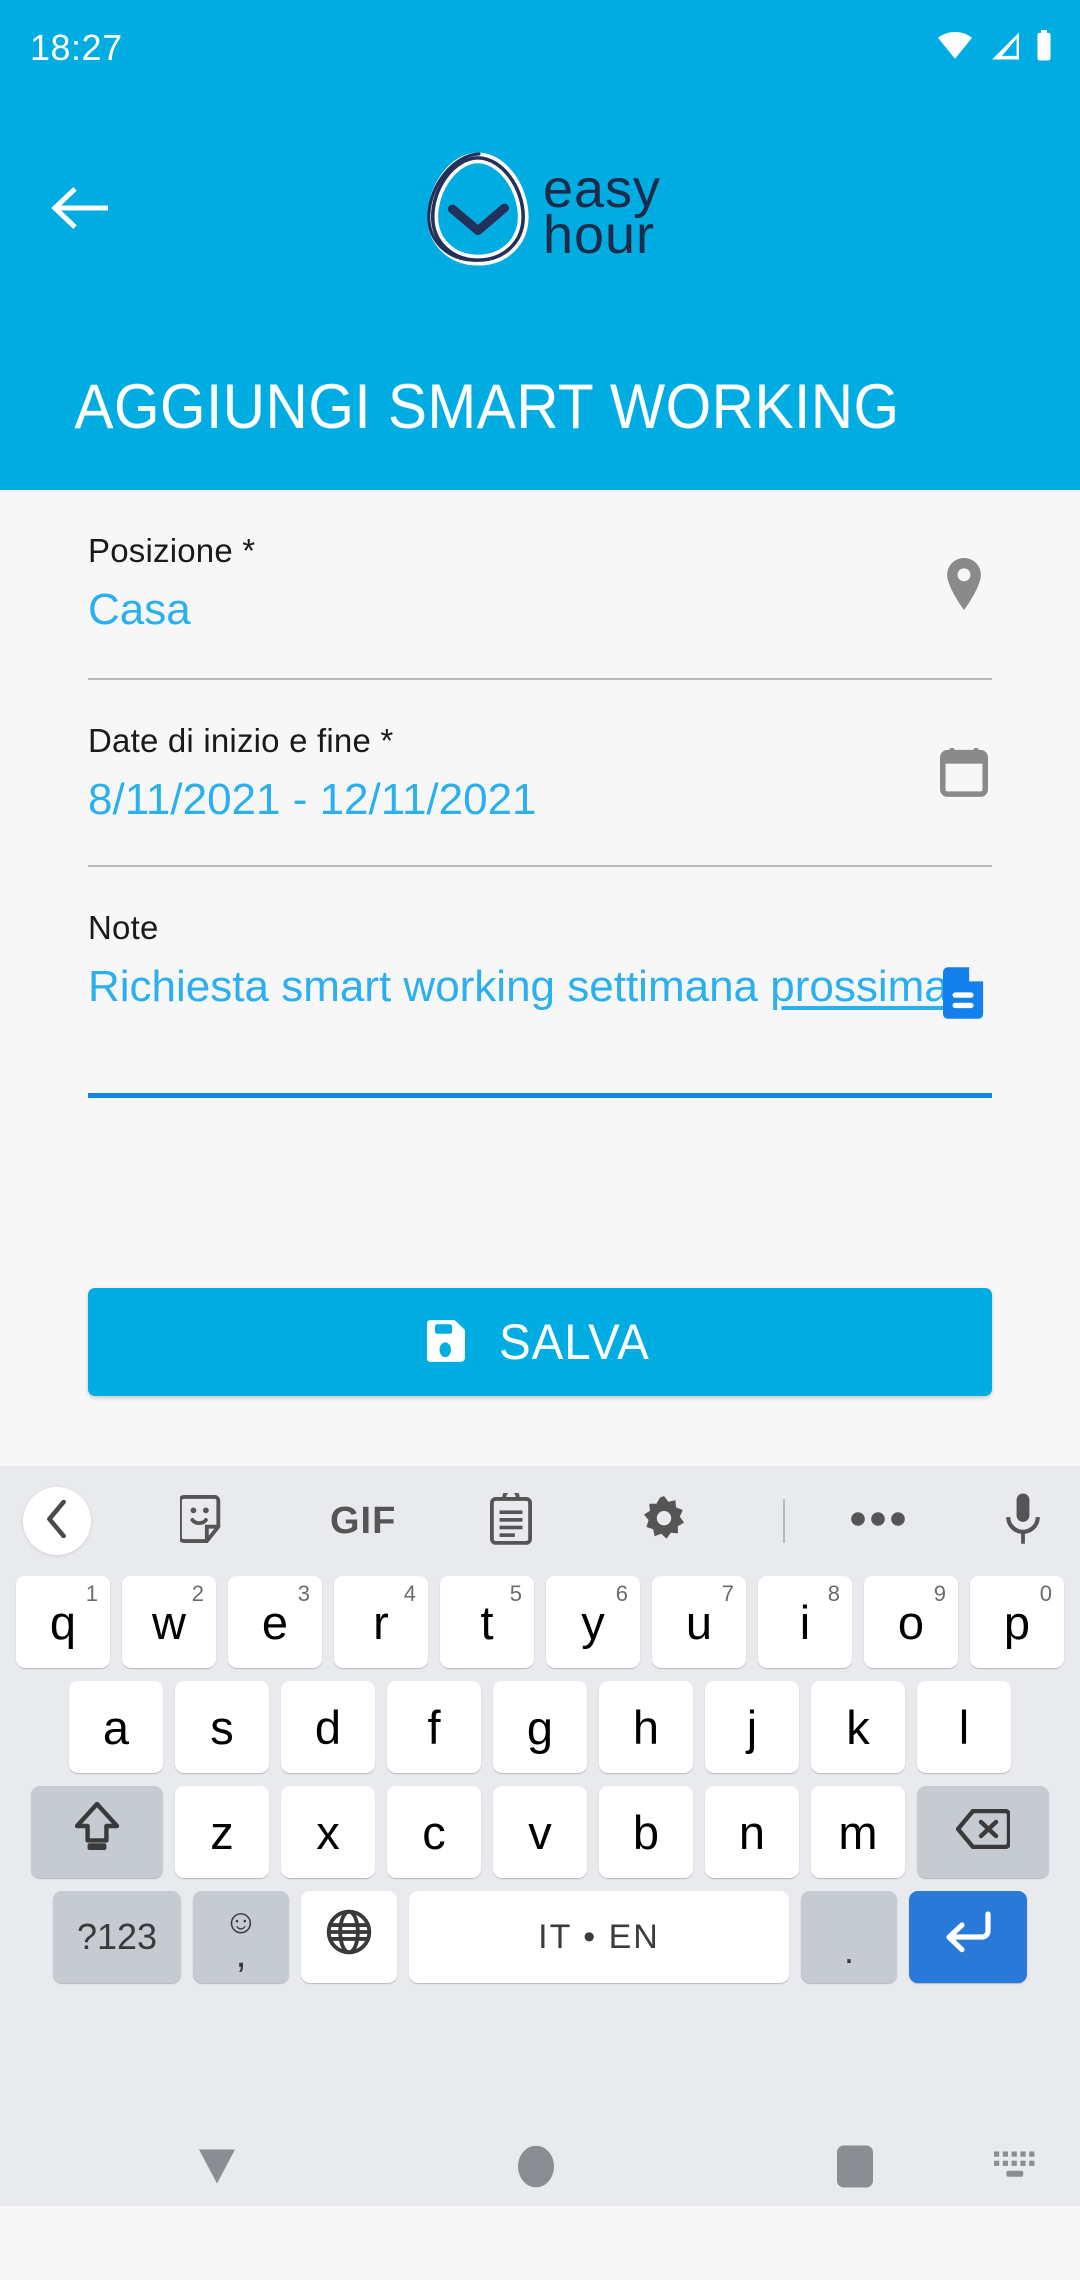  I want to click on key-f: f, so click(434, 1727).